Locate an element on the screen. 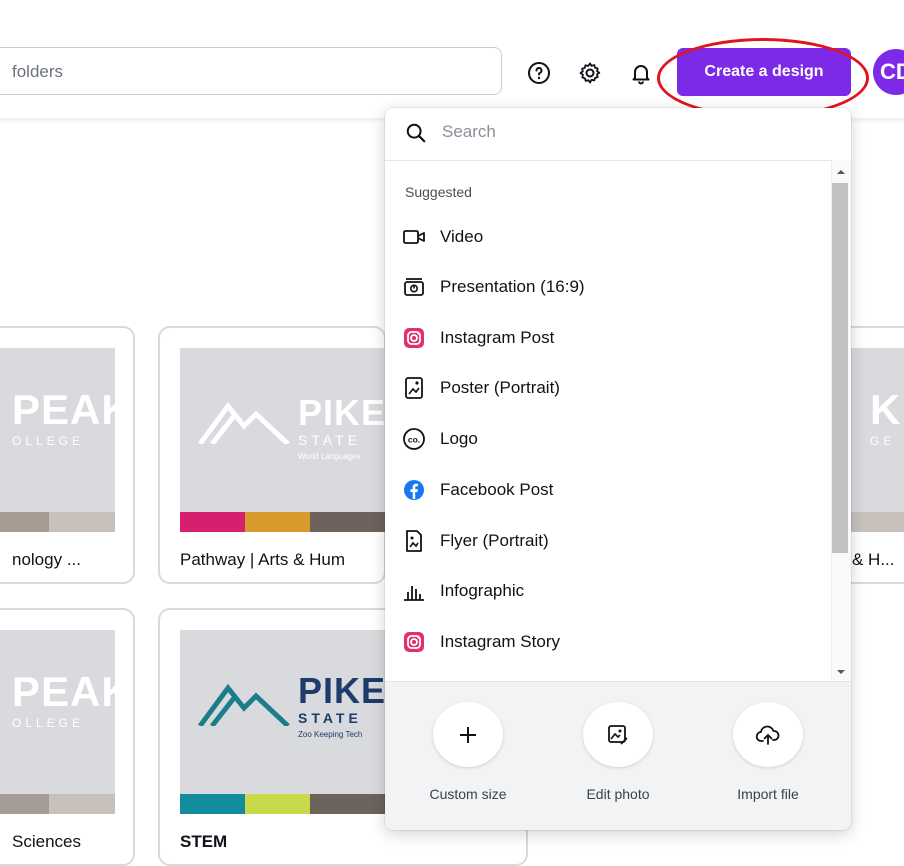  gear-icon is located at coordinates (590, 73).